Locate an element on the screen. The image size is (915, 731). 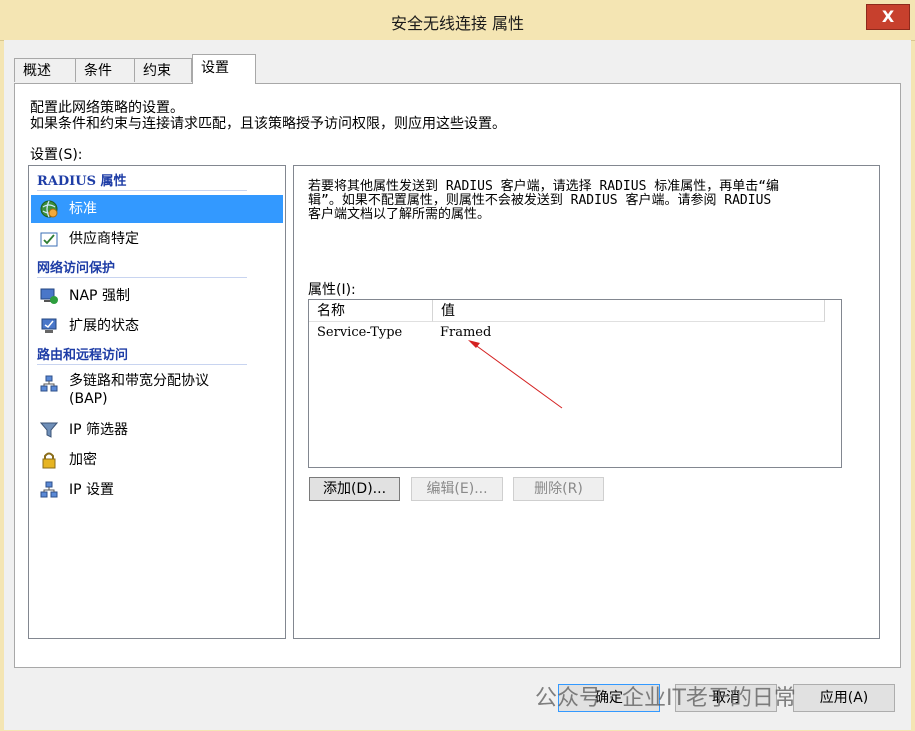
apply-button: 应用(A) is located at coordinates (844, 698).